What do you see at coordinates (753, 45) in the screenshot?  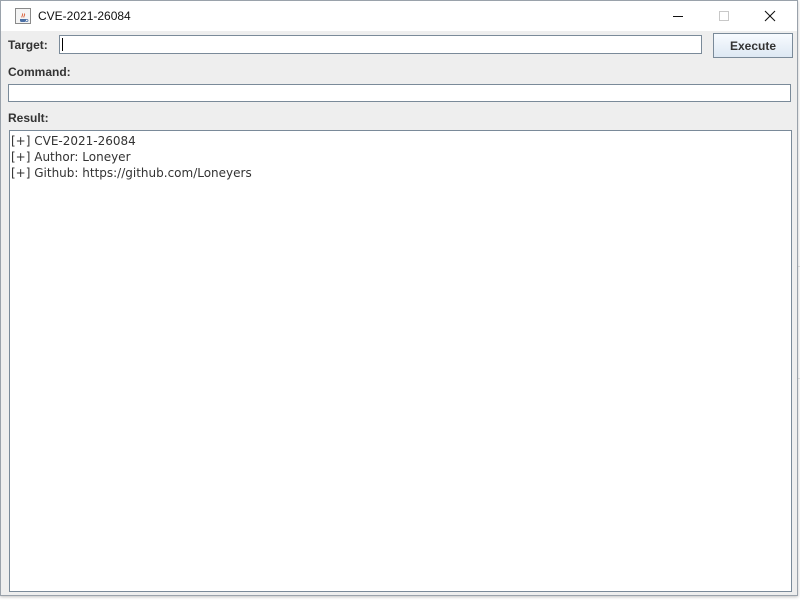 I see `execute-button: Execute` at bounding box center [753, 45].